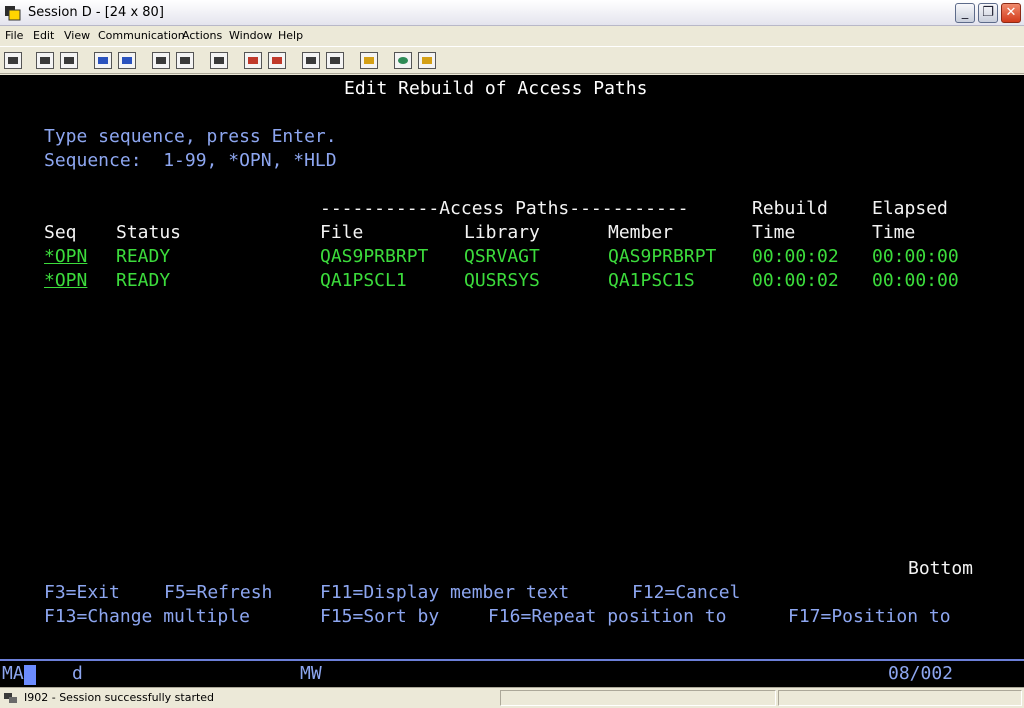 This screenshot has width=1024, height=708. Describe the element at coordinates (774, 232) in the screenshot. I see `column-header-rebuild-time: Time` at that location.